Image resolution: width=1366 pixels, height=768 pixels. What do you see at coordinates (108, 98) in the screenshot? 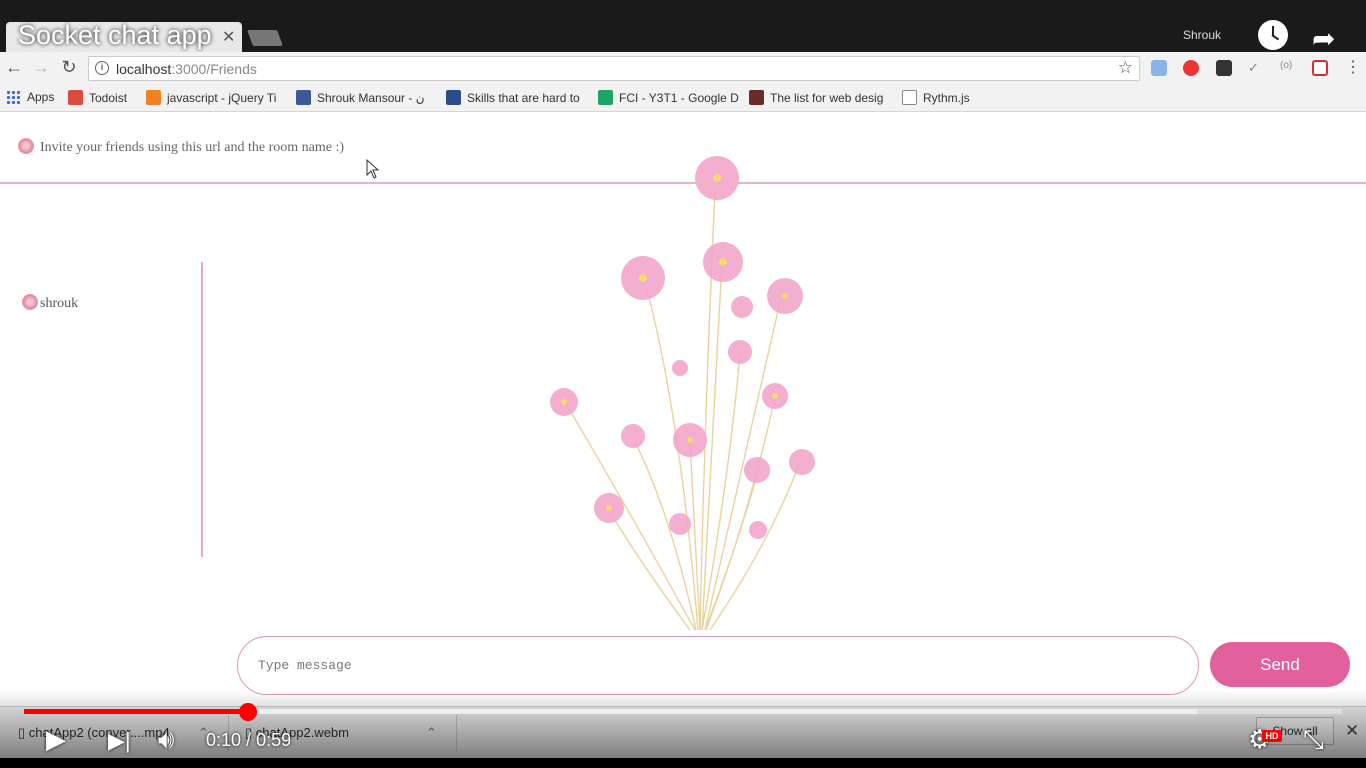
I see `bookmark-label: Todoist` at bounding box center [108, 98].